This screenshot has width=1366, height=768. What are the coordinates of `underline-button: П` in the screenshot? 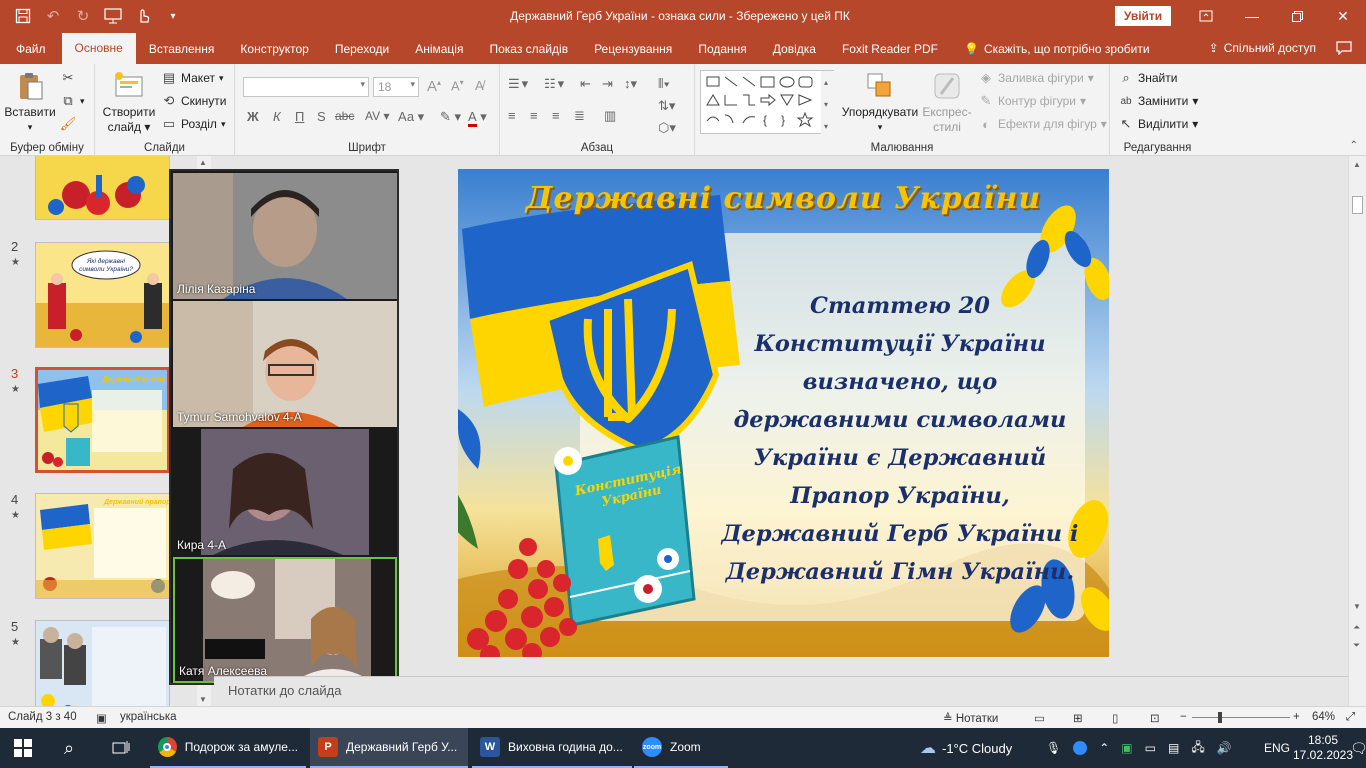 It's located at (299, 116).